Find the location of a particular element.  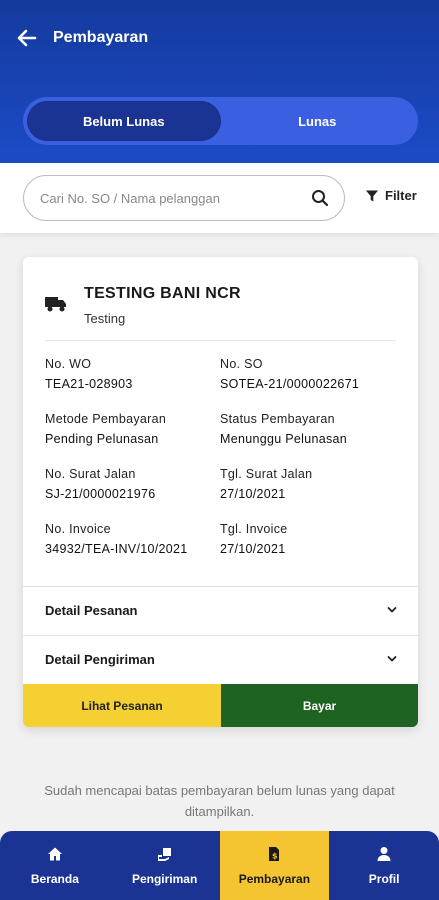

detail-pengiriman-row: Detail Pengiriman is located at coordinates (220, 659).